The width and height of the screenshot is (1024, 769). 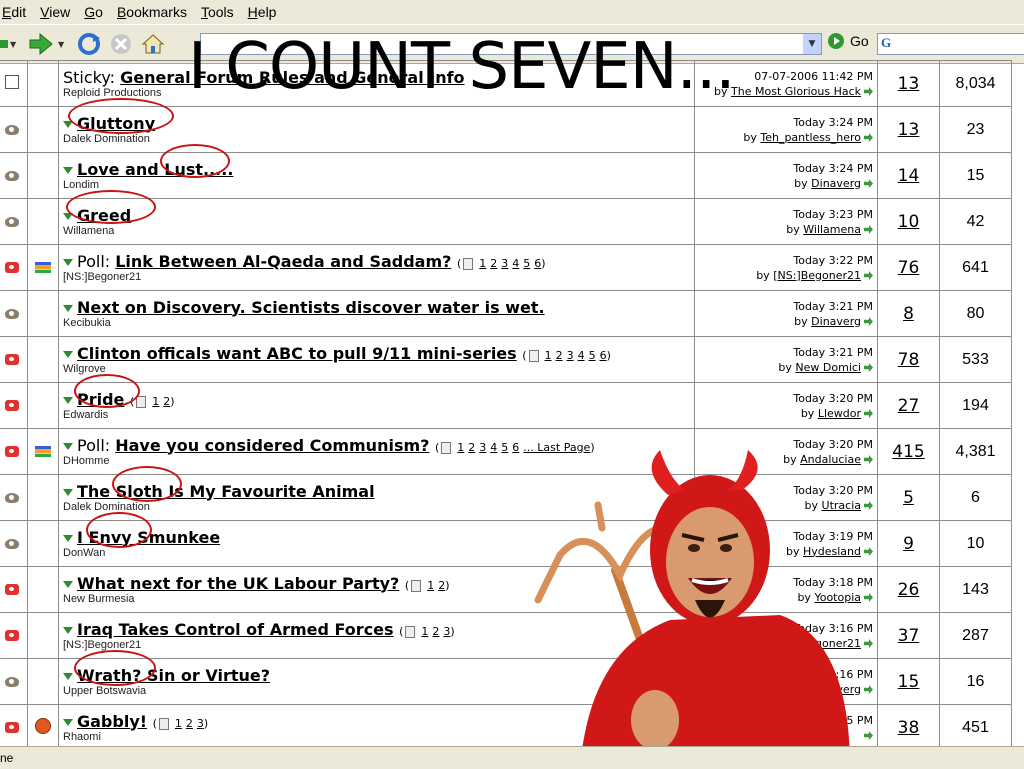 What do you see at coordinates (378, 139) in the screenshot?
I see `thread-author: Dalek Domination` at bounding box center [378, 139].